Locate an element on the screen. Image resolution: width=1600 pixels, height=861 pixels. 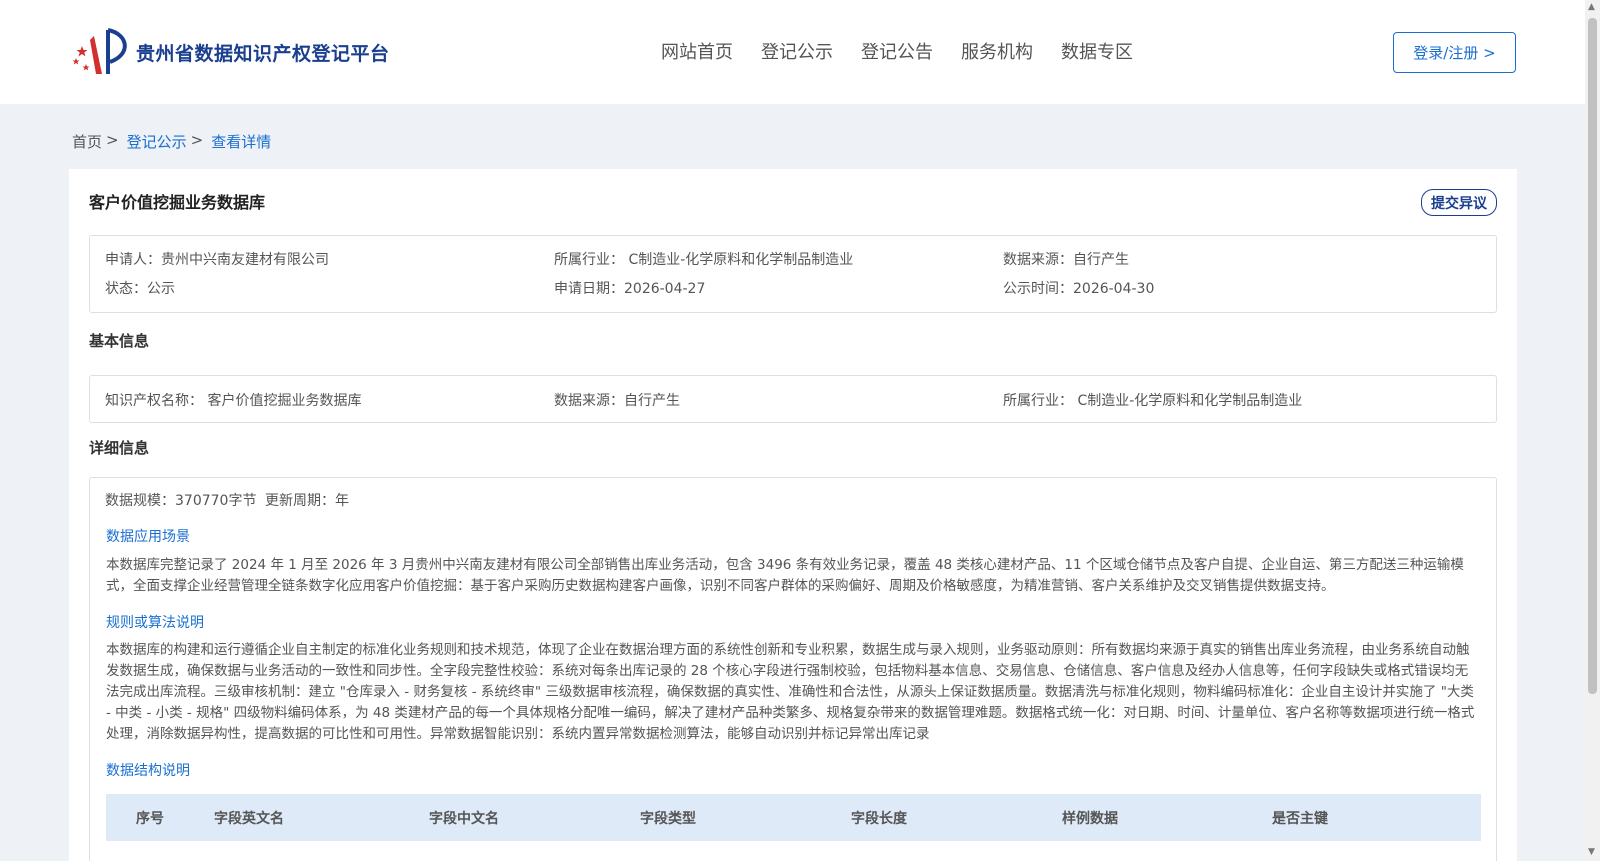
ip-name: 知识产权名称： 客户价值挖掘业务数据库 is located at coordinates (233, 401).